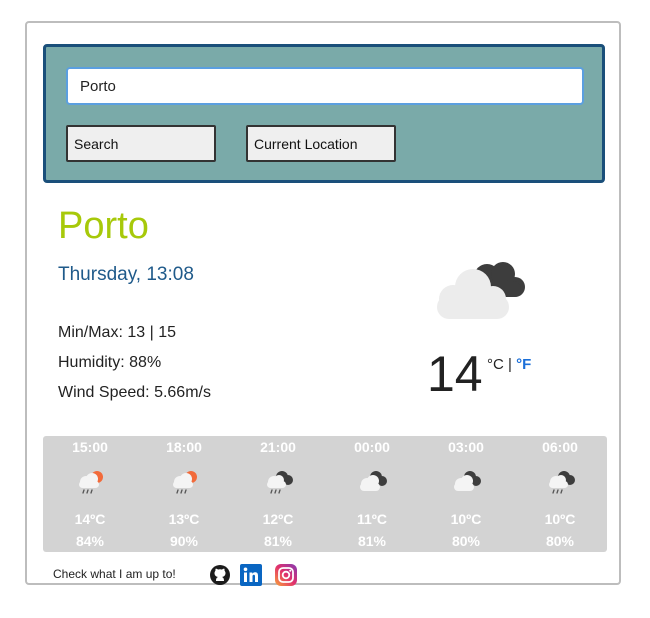 Image resolution: width=650 pixels, height=618 pixels. What do you see at coordinates (90, 332) in the screenshot?
I see `min-max-label: Min/Max:` at bounding box center [90, 332].